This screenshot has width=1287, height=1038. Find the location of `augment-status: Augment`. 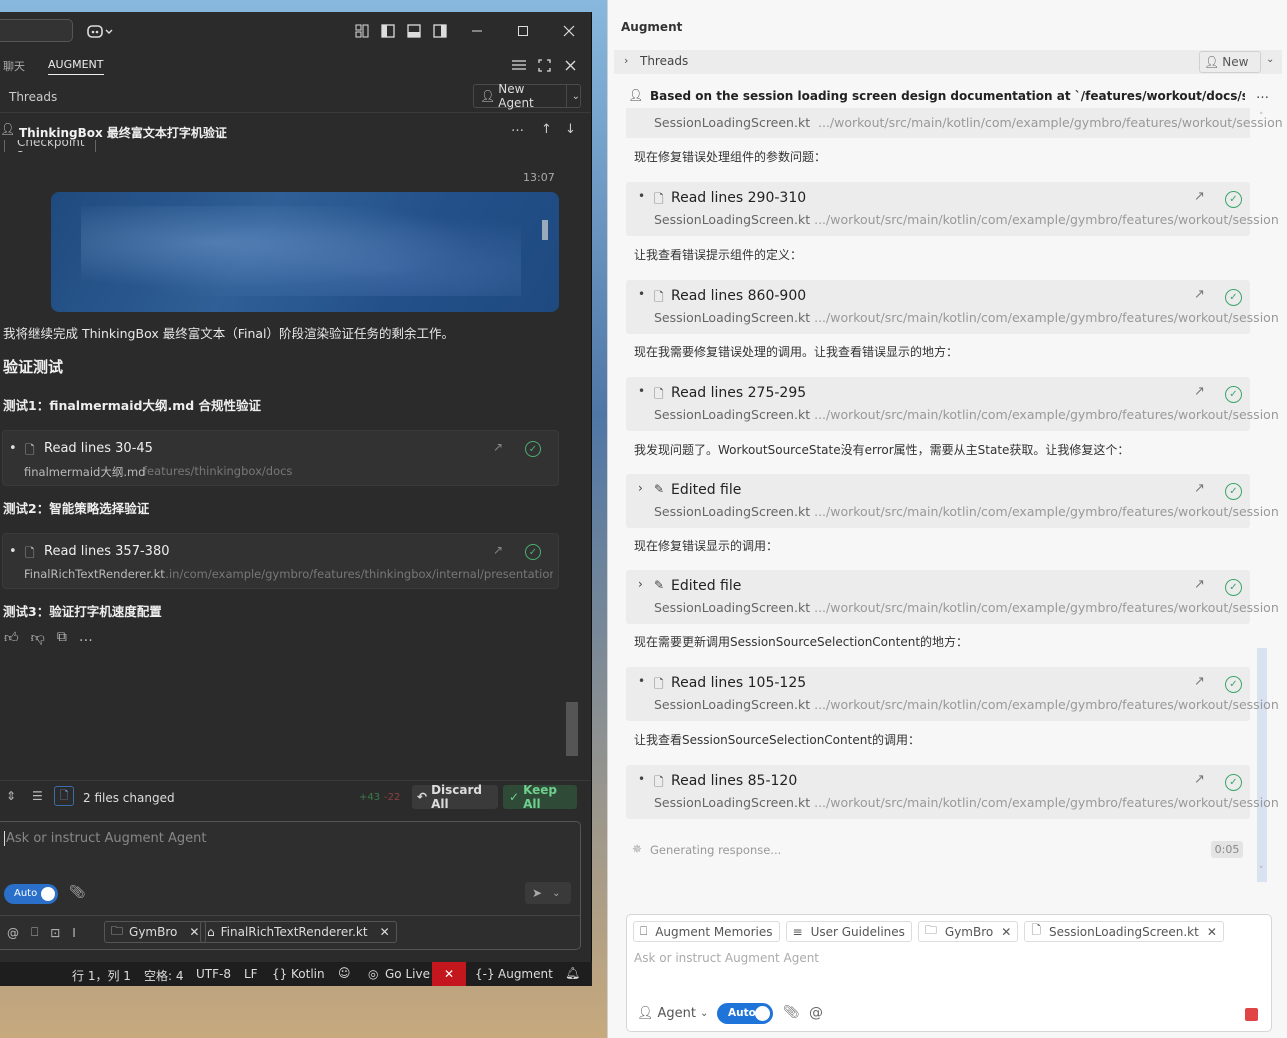

augment-status: Augment is located at coordinates (525, 974).